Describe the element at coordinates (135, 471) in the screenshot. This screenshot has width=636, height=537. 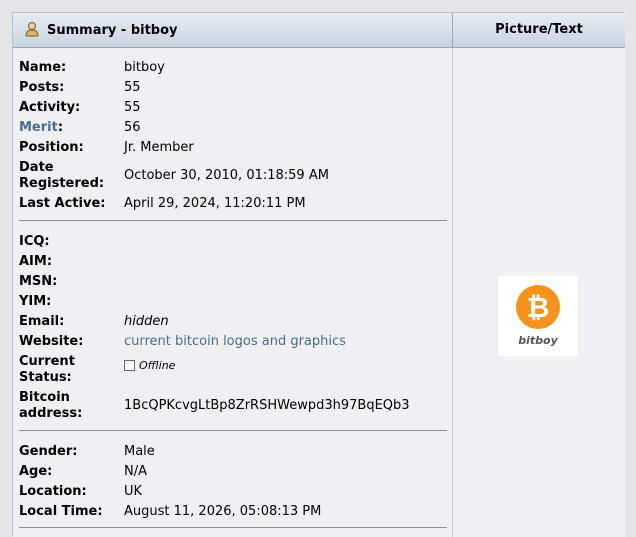
I see `age-value: N/A` at that location.